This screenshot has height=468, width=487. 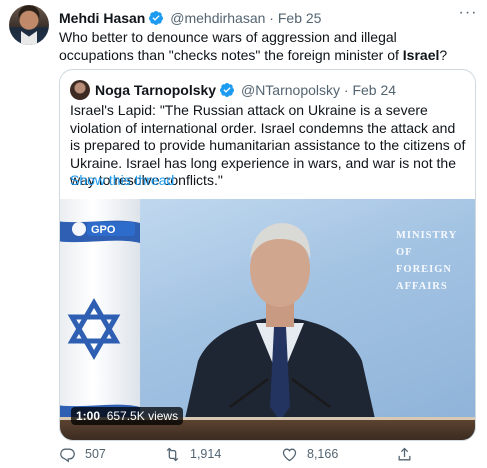 I want to click on tweet-header: Mehdi Hasan @mehdirhasan · Feb 25, so click(x=190, y=18).